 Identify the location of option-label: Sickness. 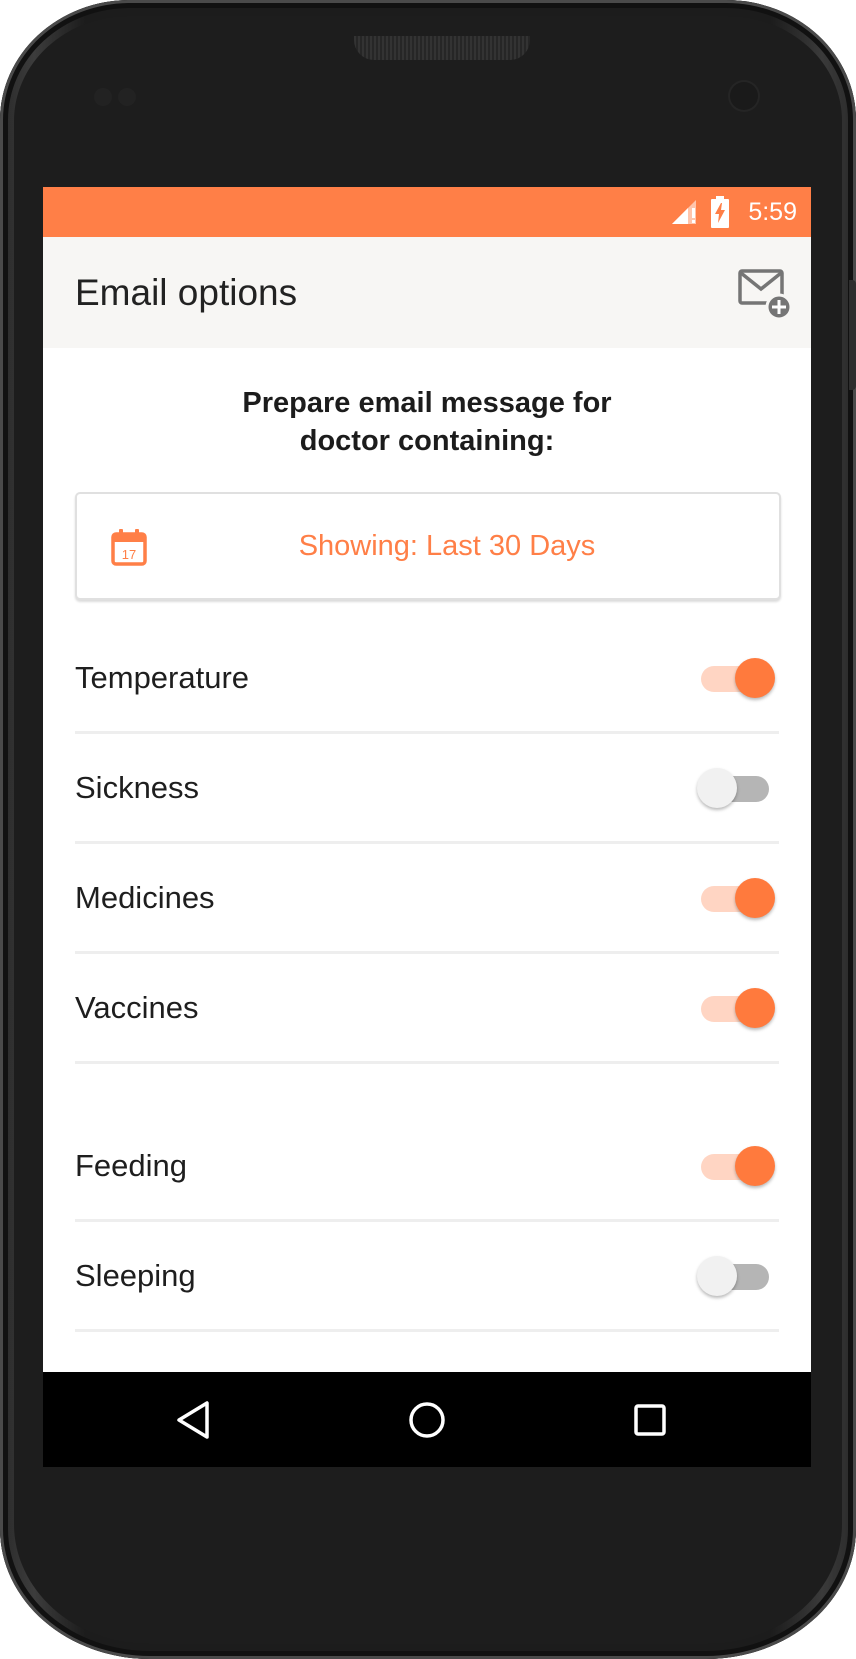
(137, 787).